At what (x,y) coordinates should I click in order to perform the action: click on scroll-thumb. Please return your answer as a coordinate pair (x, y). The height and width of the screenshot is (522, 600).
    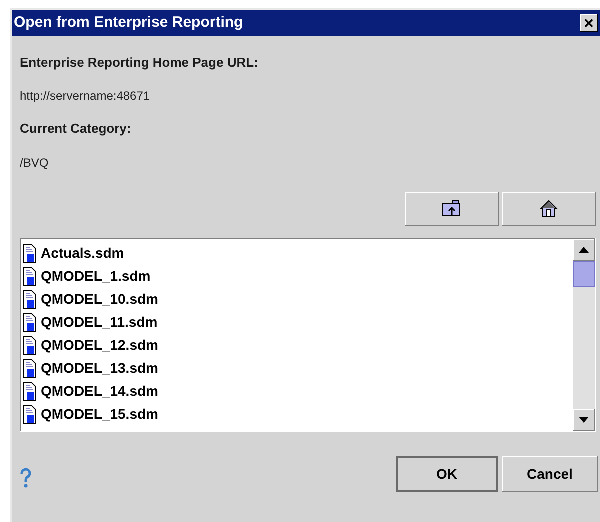
    Looking at the image, I should click on (584, 274).